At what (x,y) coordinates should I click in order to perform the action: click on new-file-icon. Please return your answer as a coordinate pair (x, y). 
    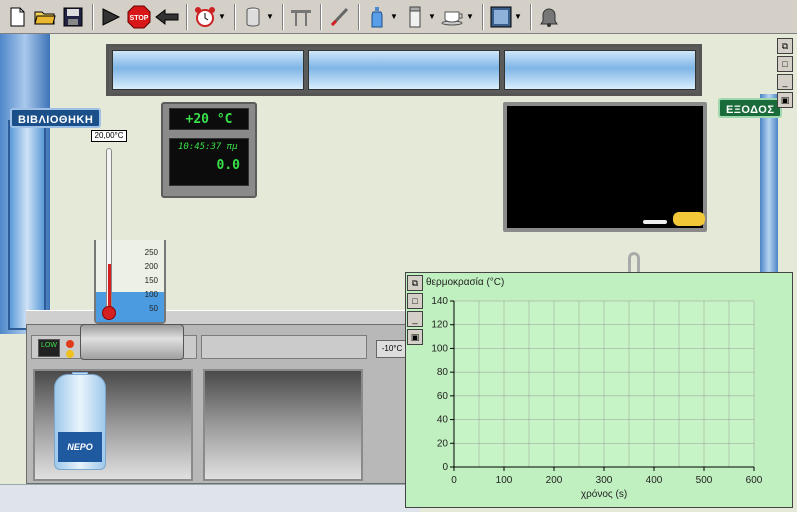
    Looking at the image, I should click on (17, 16).